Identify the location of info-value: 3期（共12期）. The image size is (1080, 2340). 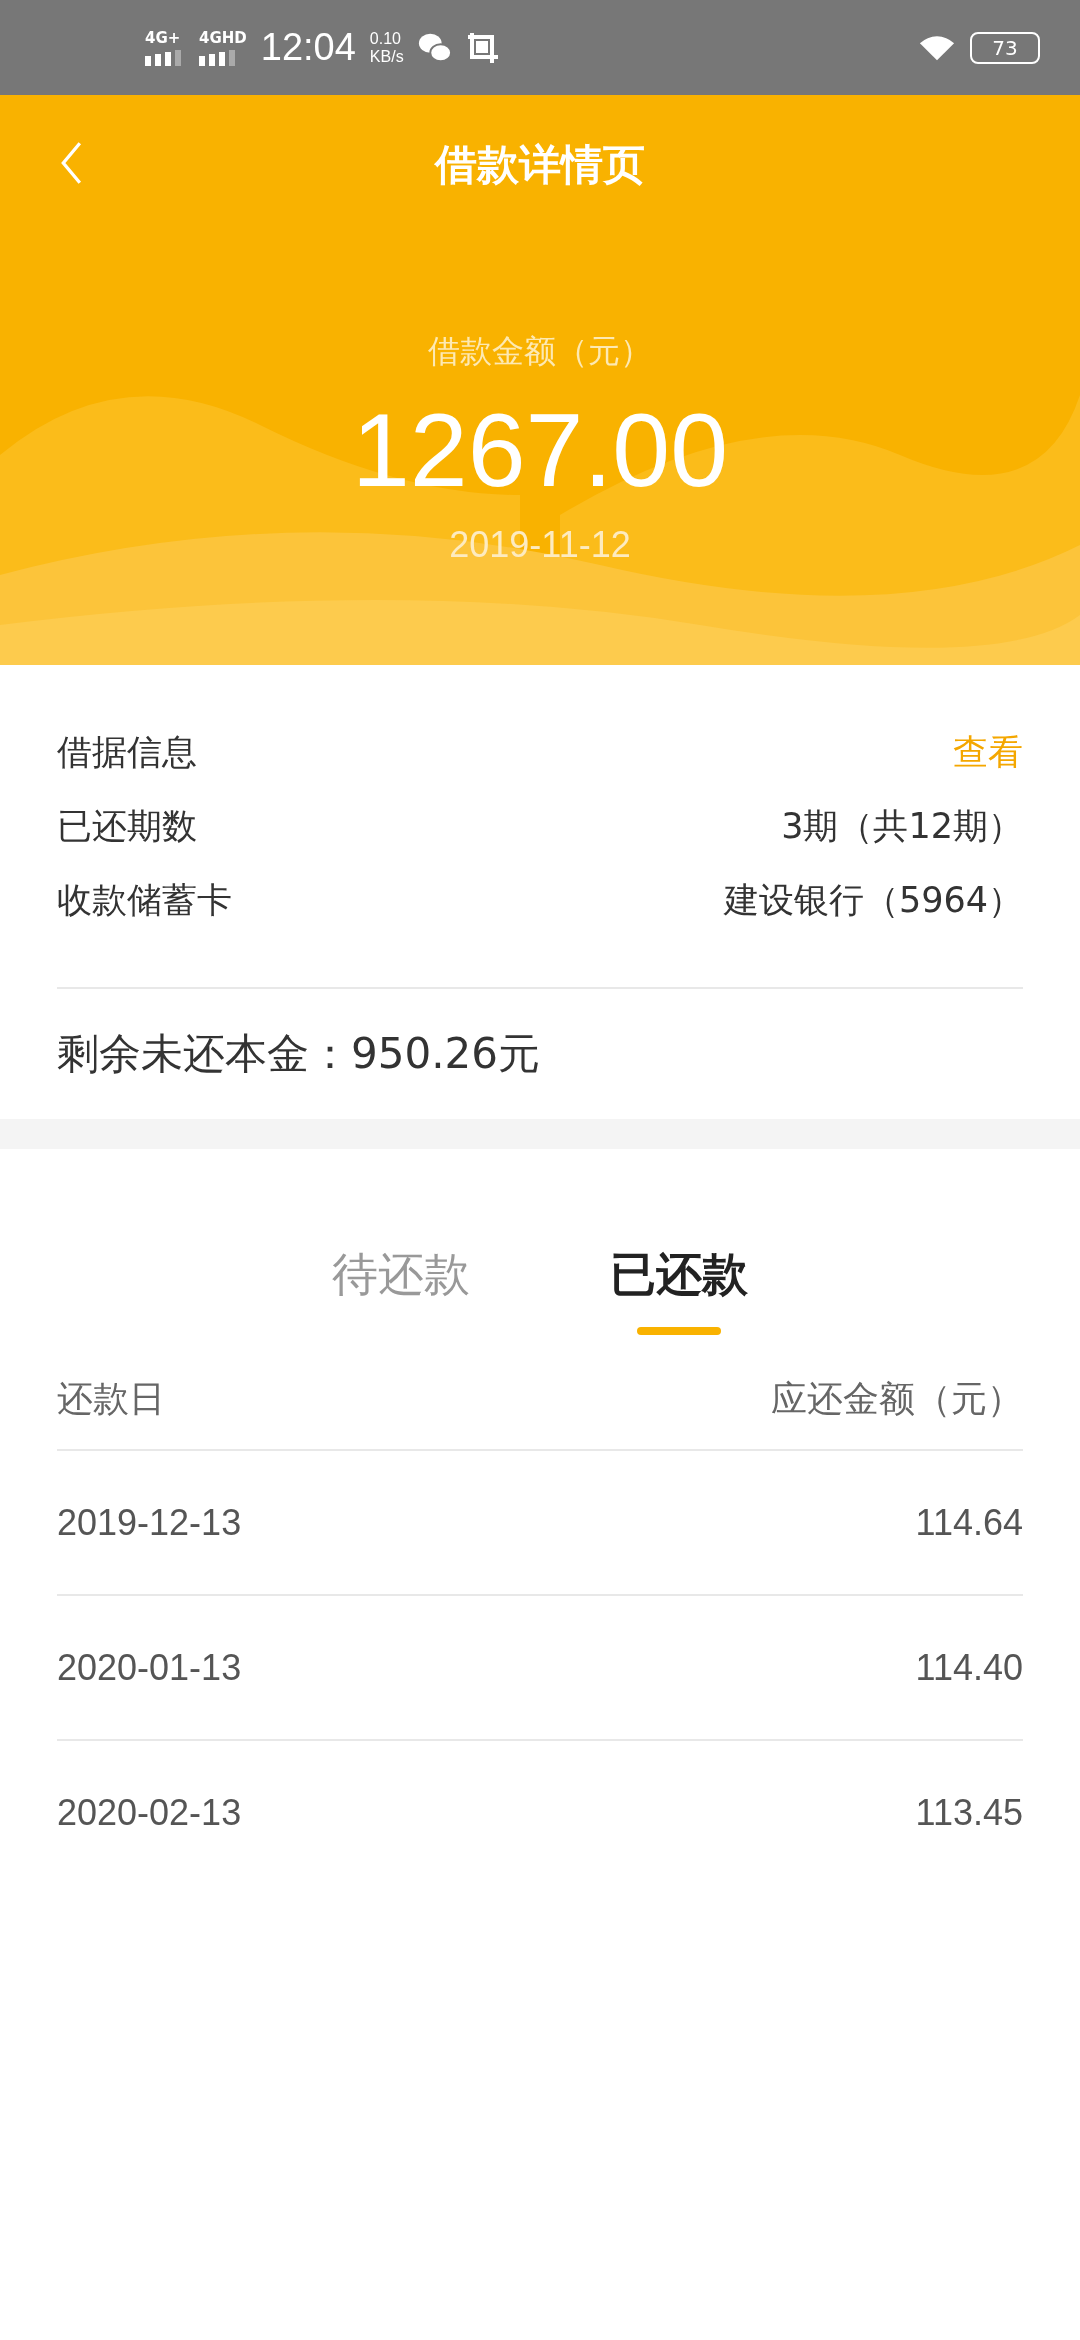
(902, 826).